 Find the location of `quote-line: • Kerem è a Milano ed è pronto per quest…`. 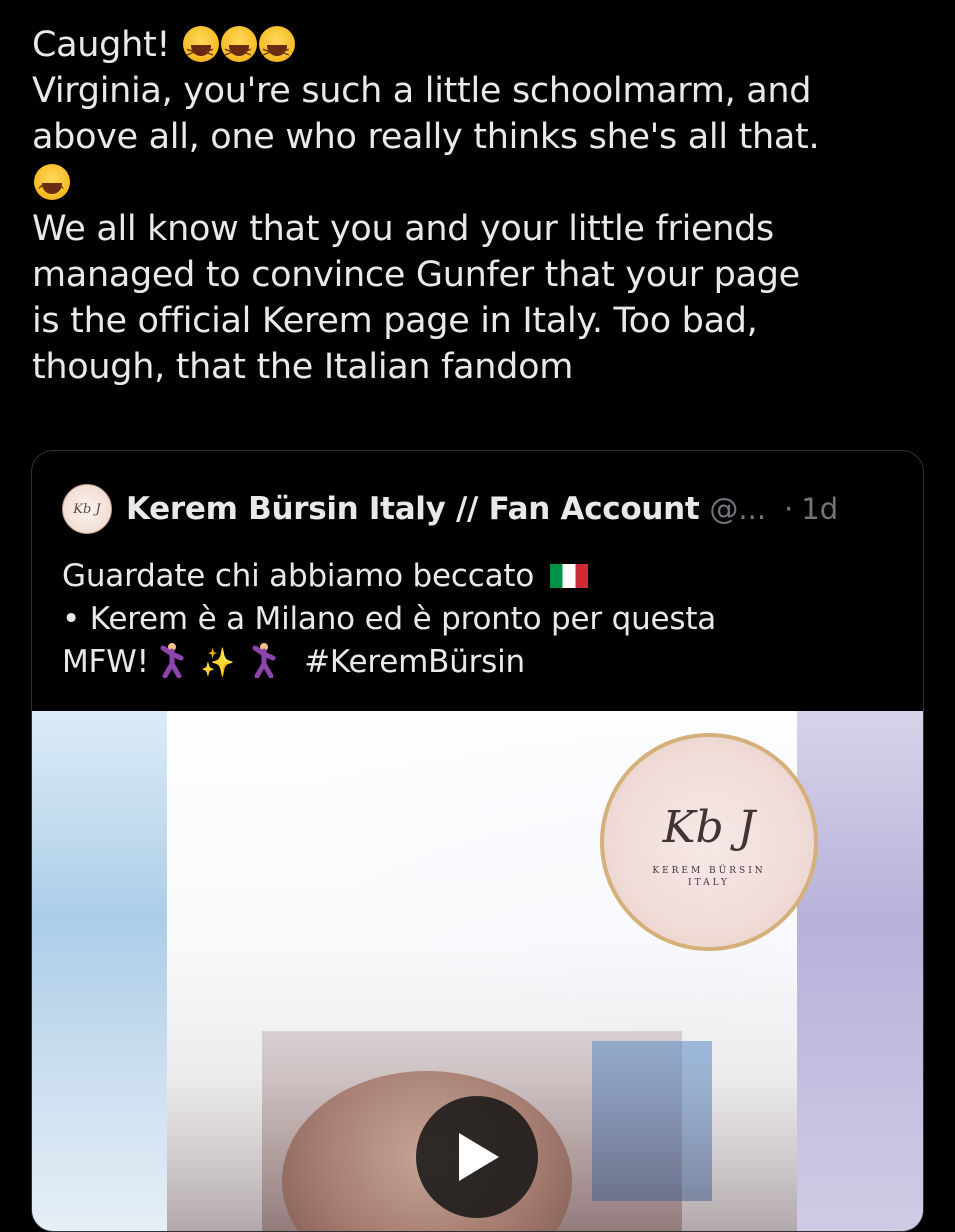

quote-line: • Kerem è a Milano ed è pronto per quest… is located at coordinates (389, 619).